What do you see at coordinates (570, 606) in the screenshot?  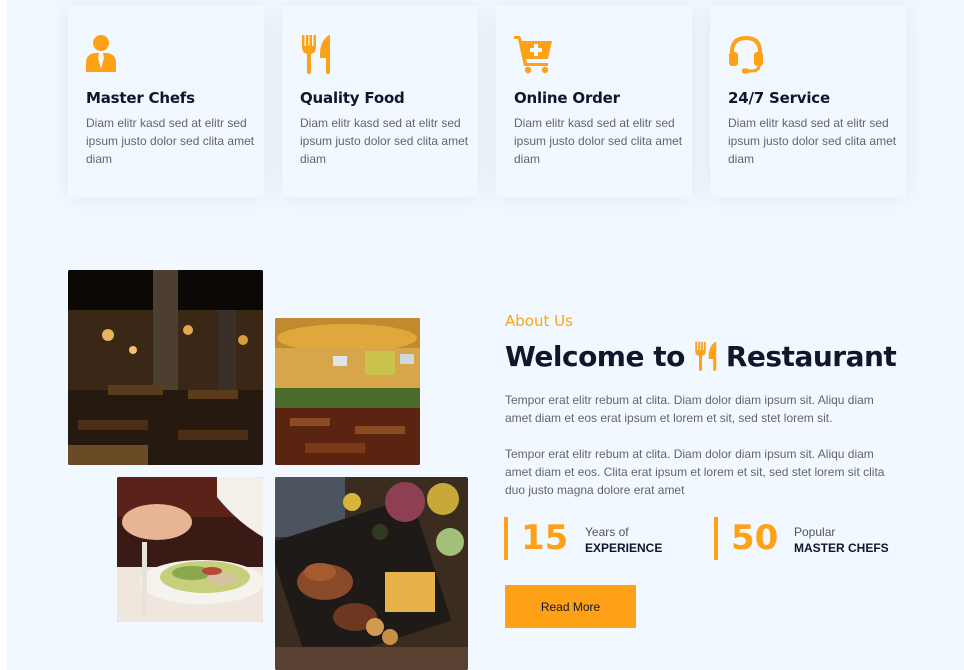 I see `read-more-button: Read More` at bounding box center [570, 606].